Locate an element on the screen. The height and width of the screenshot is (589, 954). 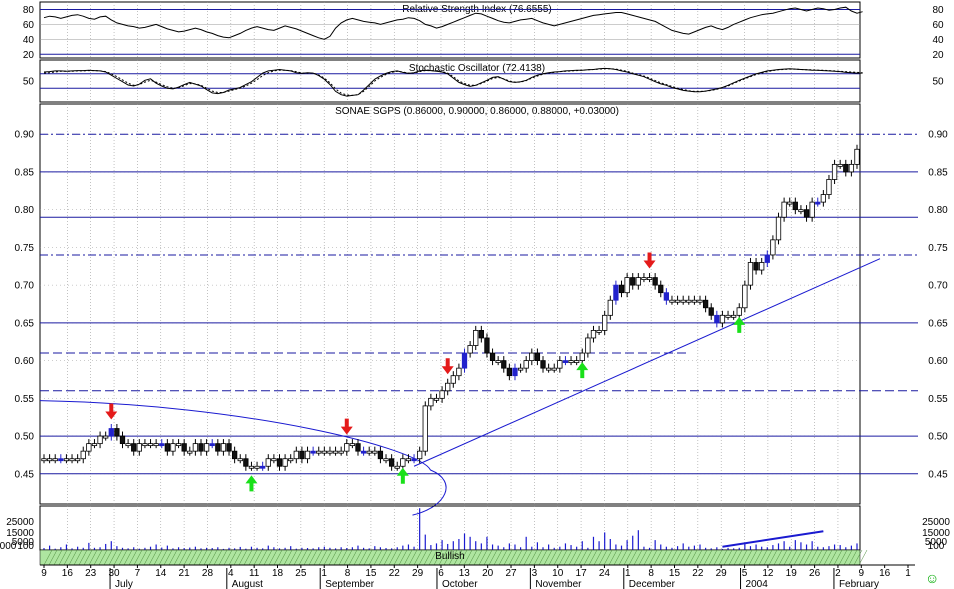
price-tick-right: 0.90 is located at coordinates (938, 135).